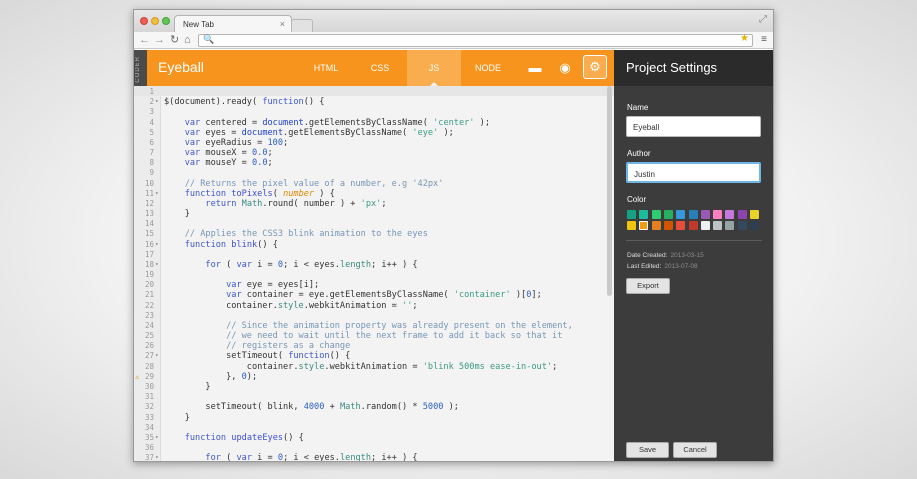 This screenshot has height=479, width=917. I want to click on last-edited-value: 2013-07-08, so click(681, 266).